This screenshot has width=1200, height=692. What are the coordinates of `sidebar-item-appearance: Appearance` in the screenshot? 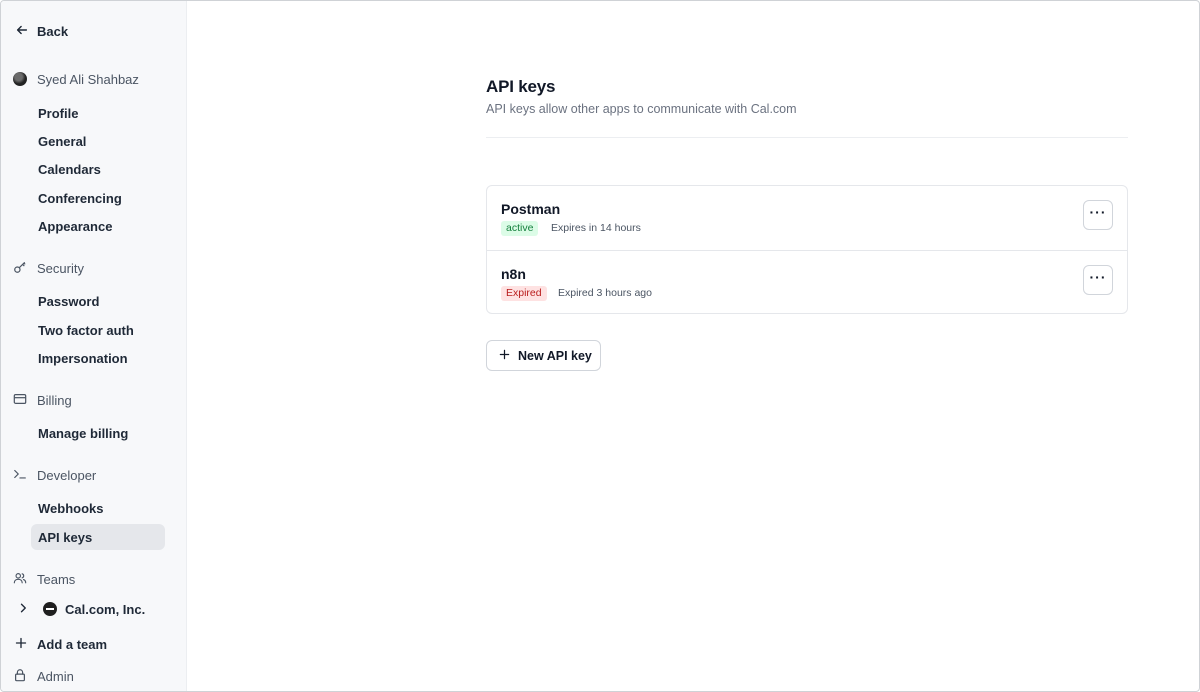 It's located at (98, 226).